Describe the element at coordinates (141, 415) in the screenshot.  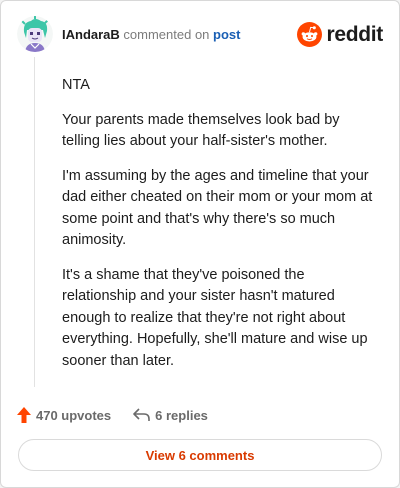
I see `reply-arrow-icon` at that location.